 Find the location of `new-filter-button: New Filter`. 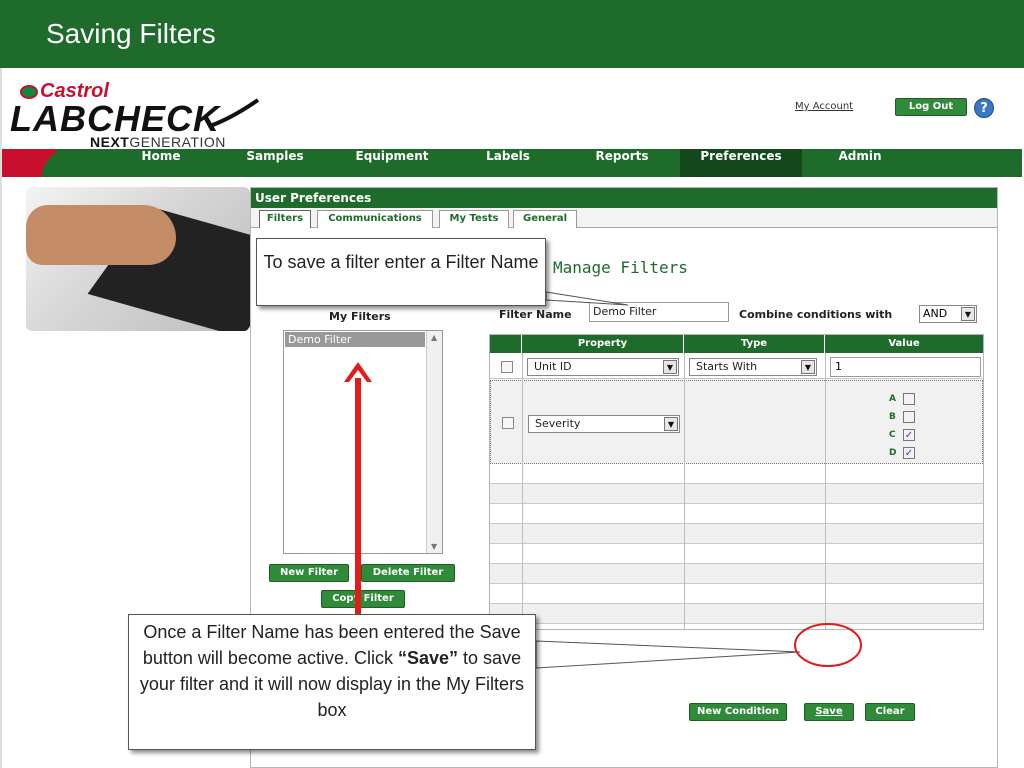

new-filter-button: New Filter is located at coordinates (309, 573).